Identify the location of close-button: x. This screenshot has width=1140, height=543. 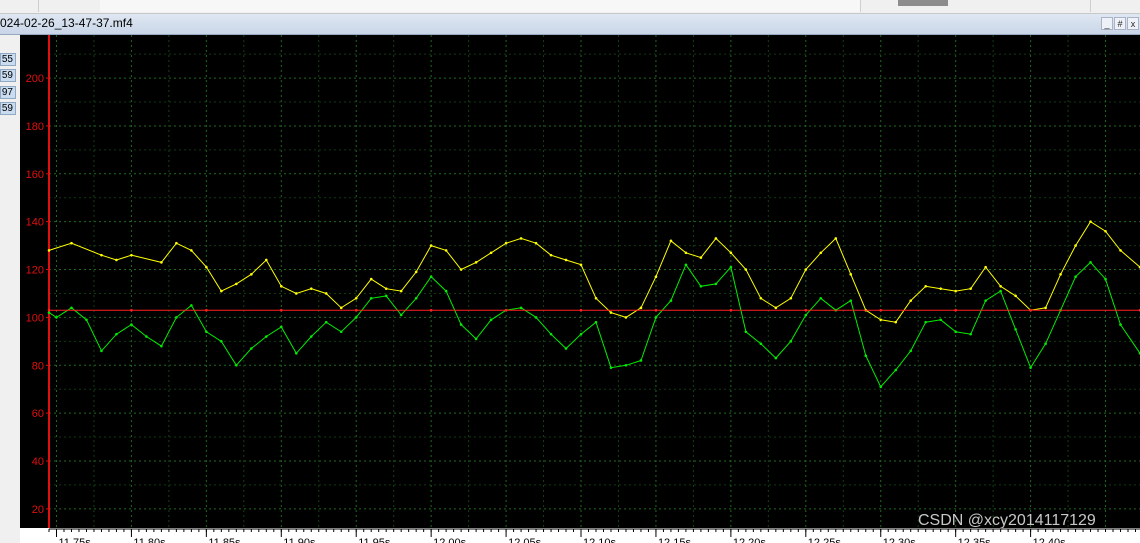
(1133, 23).